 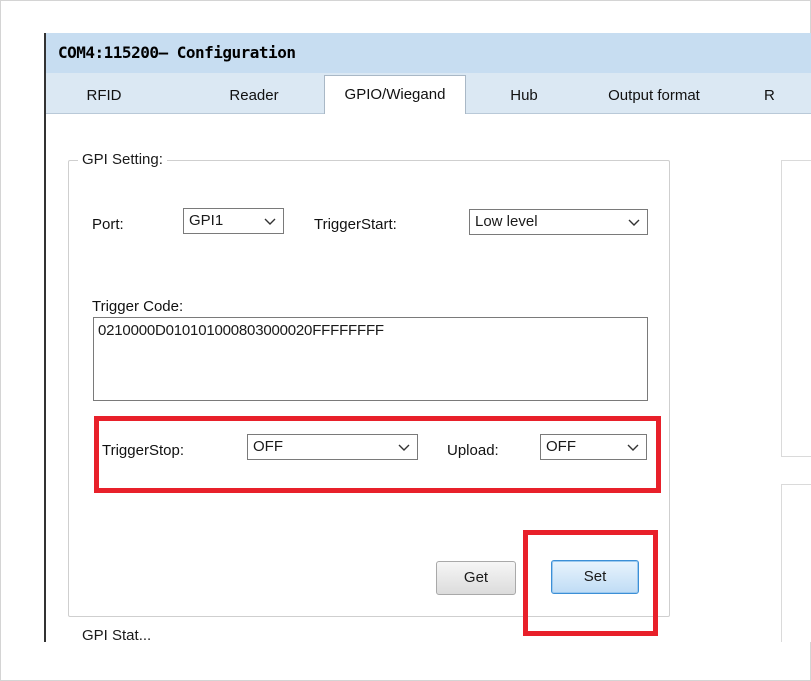 What do you see at coordinates (122, 159) in the screenshot?
I see `gpi-setting-legend: GPI Setting:` at bounding box center [122, 159].